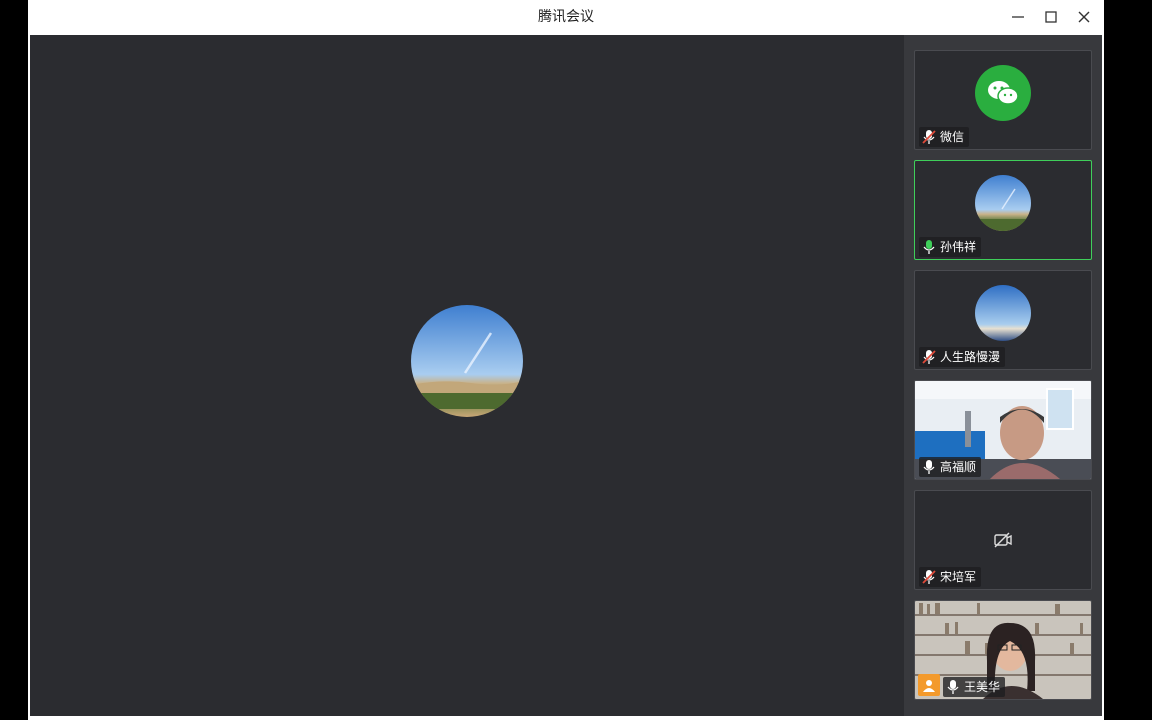 The image size is (1152, 720). I want to click on participant-name: 宋培军, so click(958, 577).